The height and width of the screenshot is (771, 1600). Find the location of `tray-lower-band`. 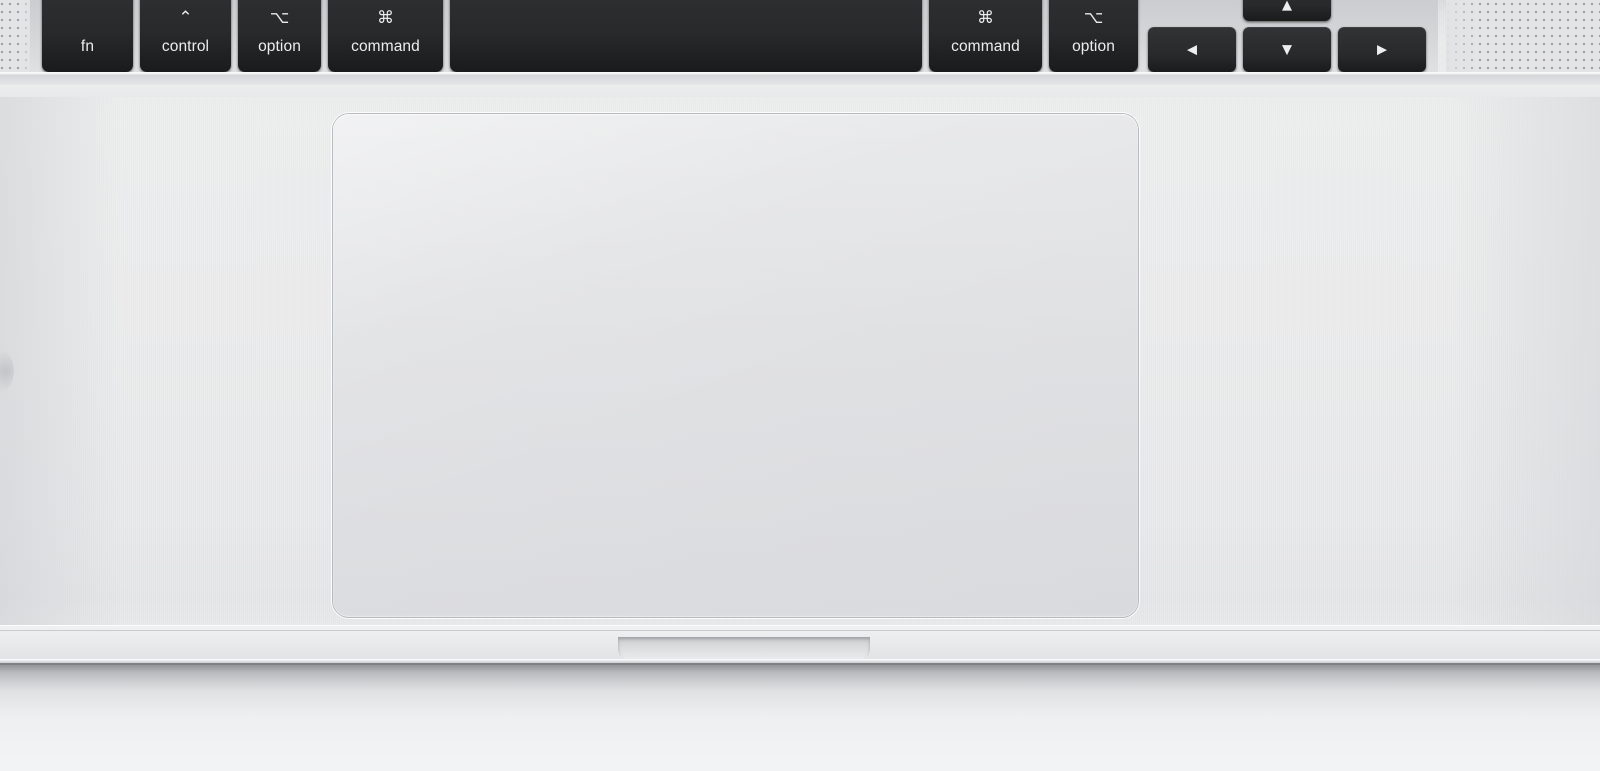

tray-lower-band is located at coordinates (800, 91).